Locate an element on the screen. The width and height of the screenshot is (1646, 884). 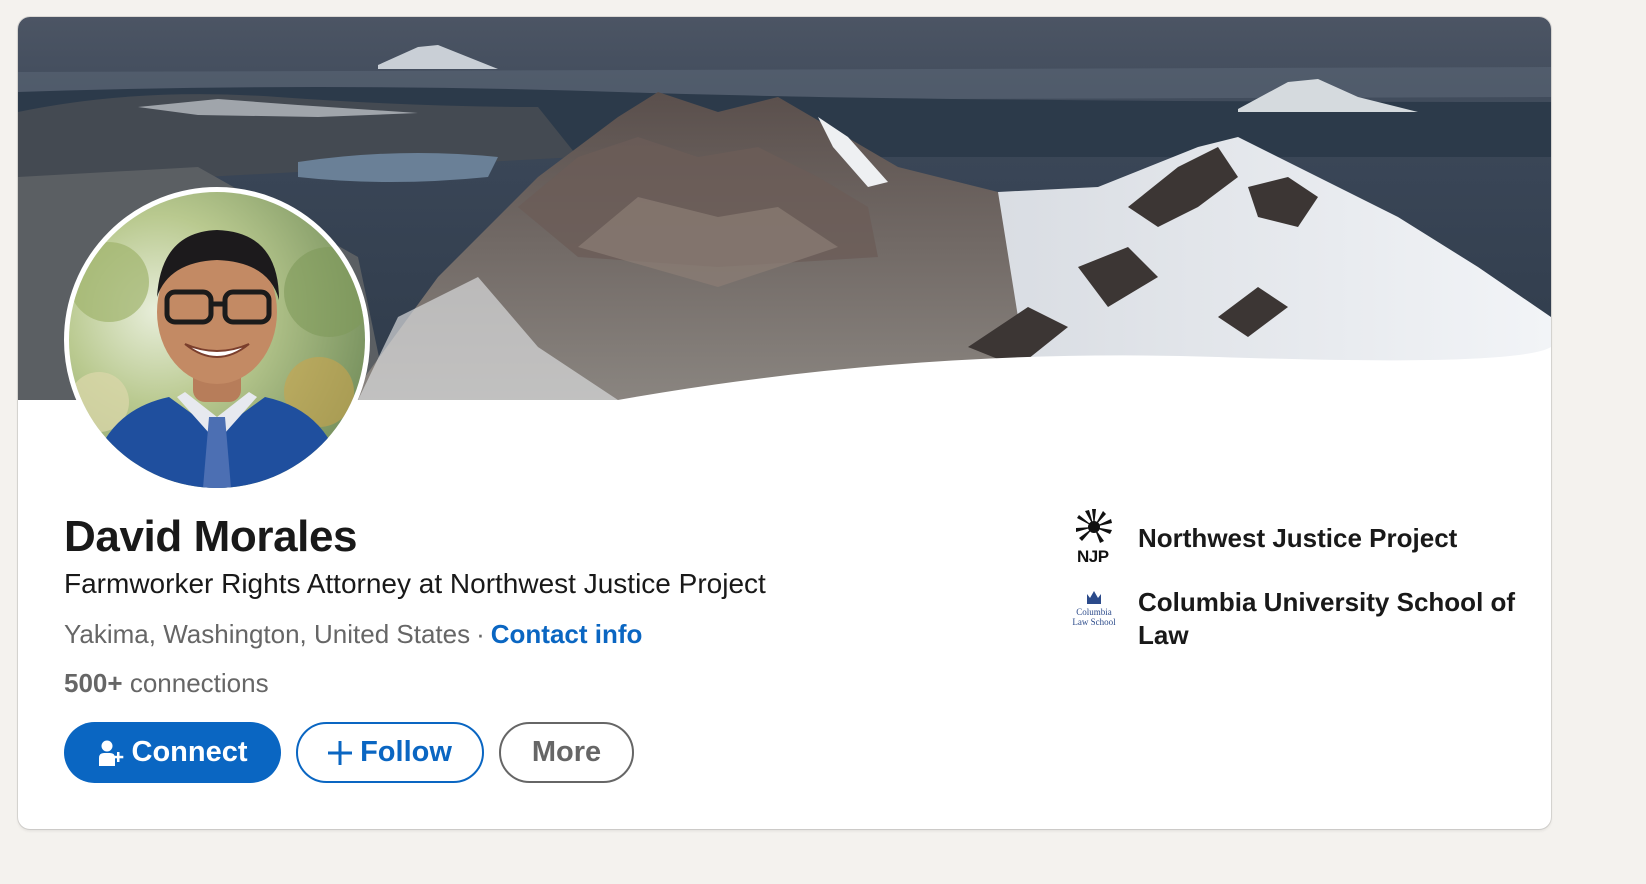
njp-logo-text: NJP is located at coordinates (1093, 556).